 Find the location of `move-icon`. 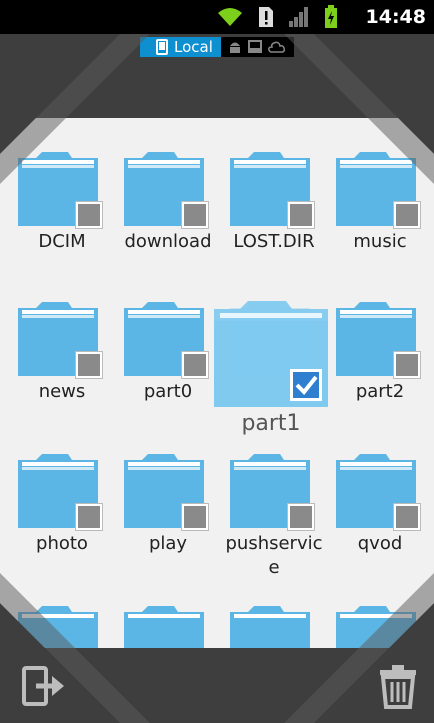

move-icon is located at coordinates (44, 686).